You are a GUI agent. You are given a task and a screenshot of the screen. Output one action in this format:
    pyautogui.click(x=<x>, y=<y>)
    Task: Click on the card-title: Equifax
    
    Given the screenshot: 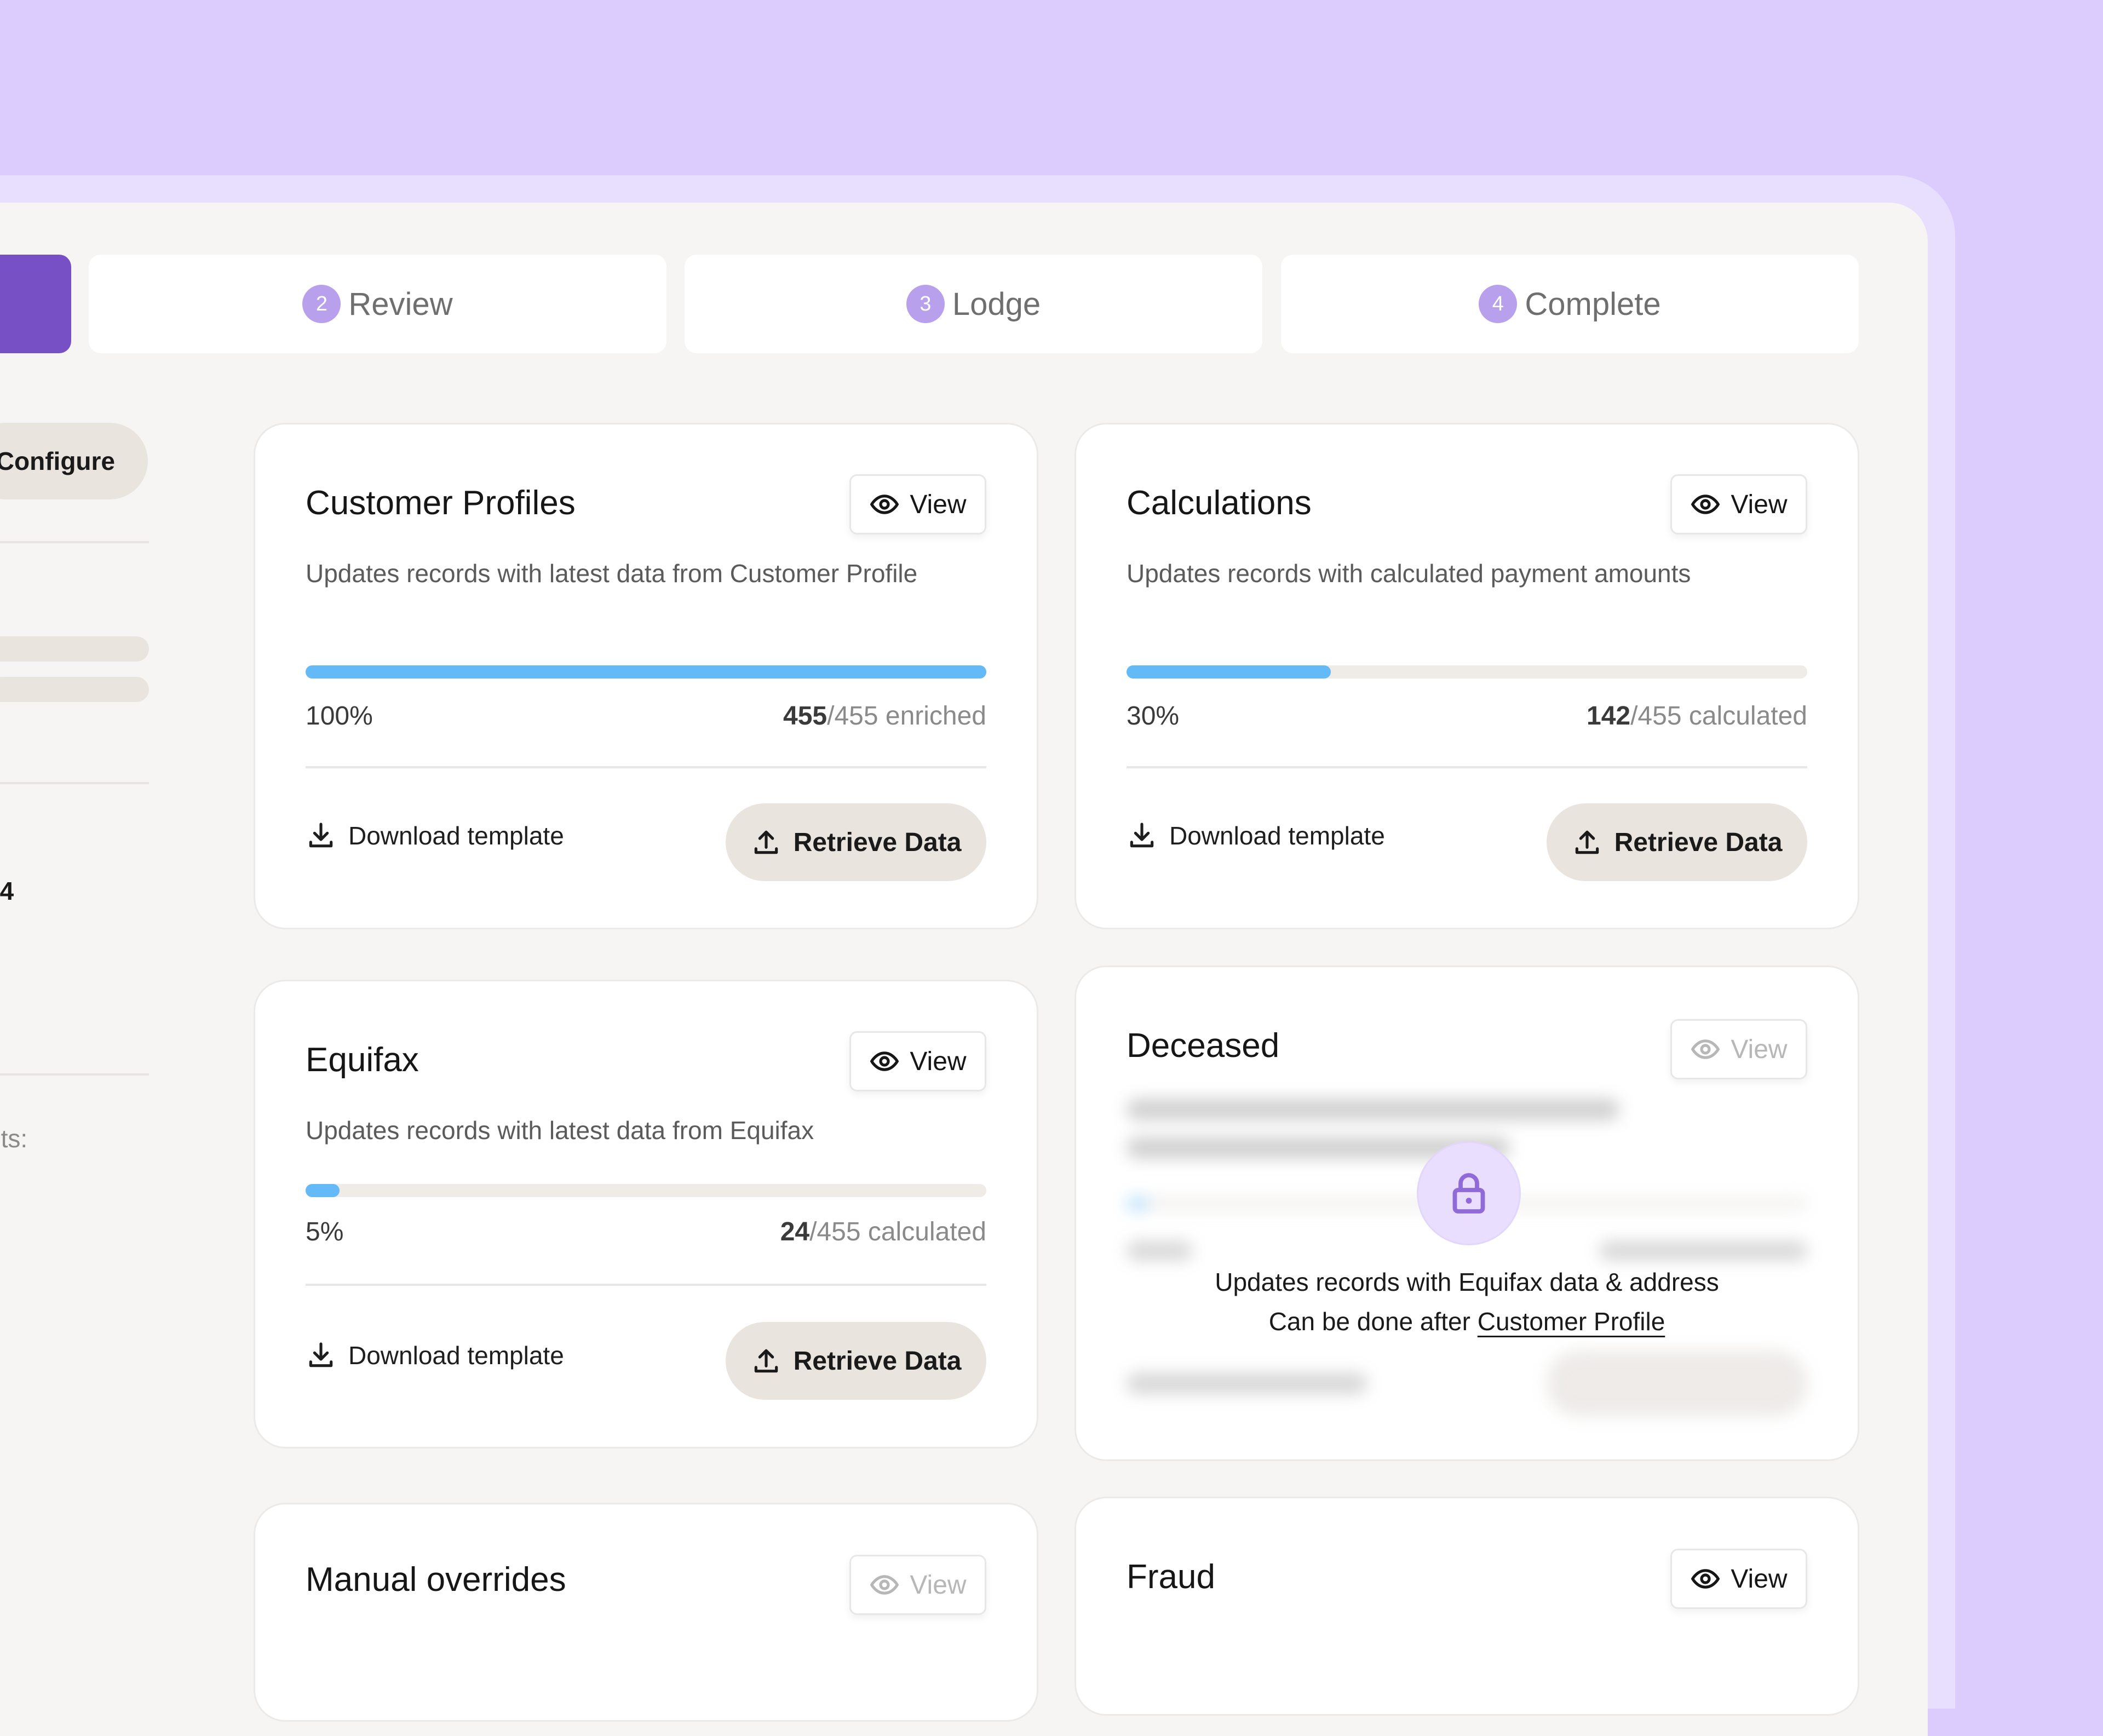 What is the action you would take?
    pyautogui.click(x=362, y=1060)
    